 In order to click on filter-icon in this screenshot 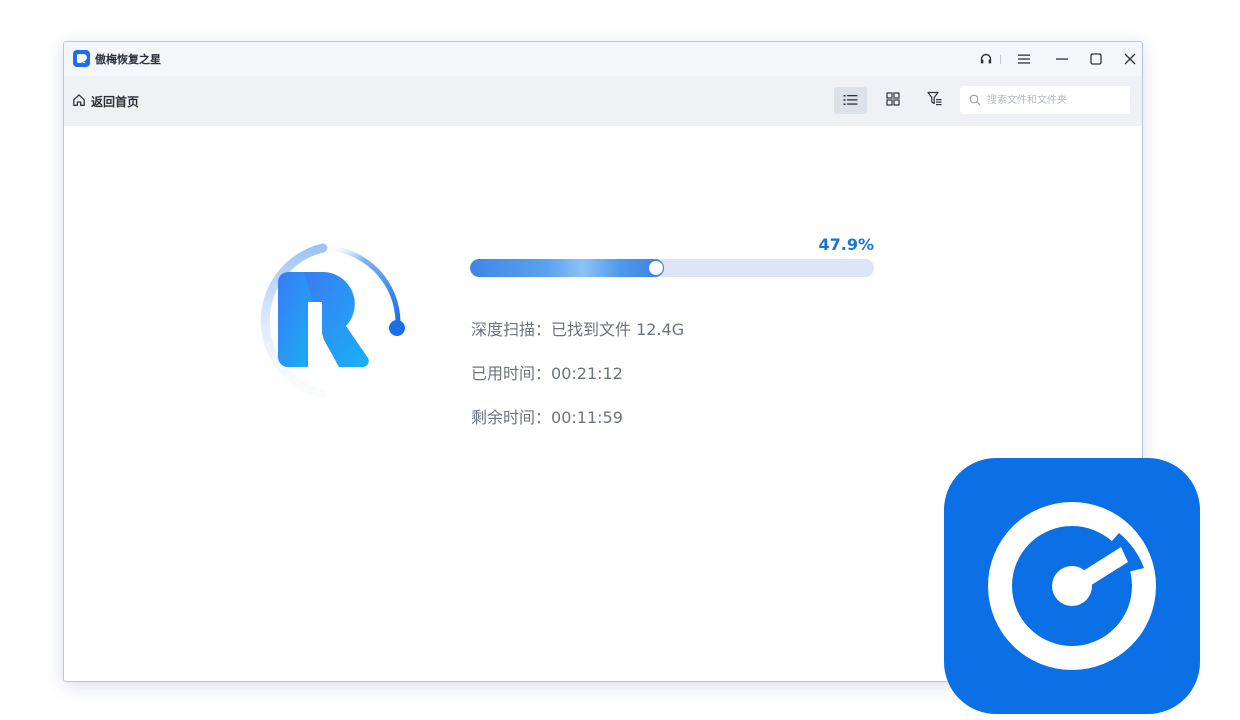, I will do `click(934, 100)`.